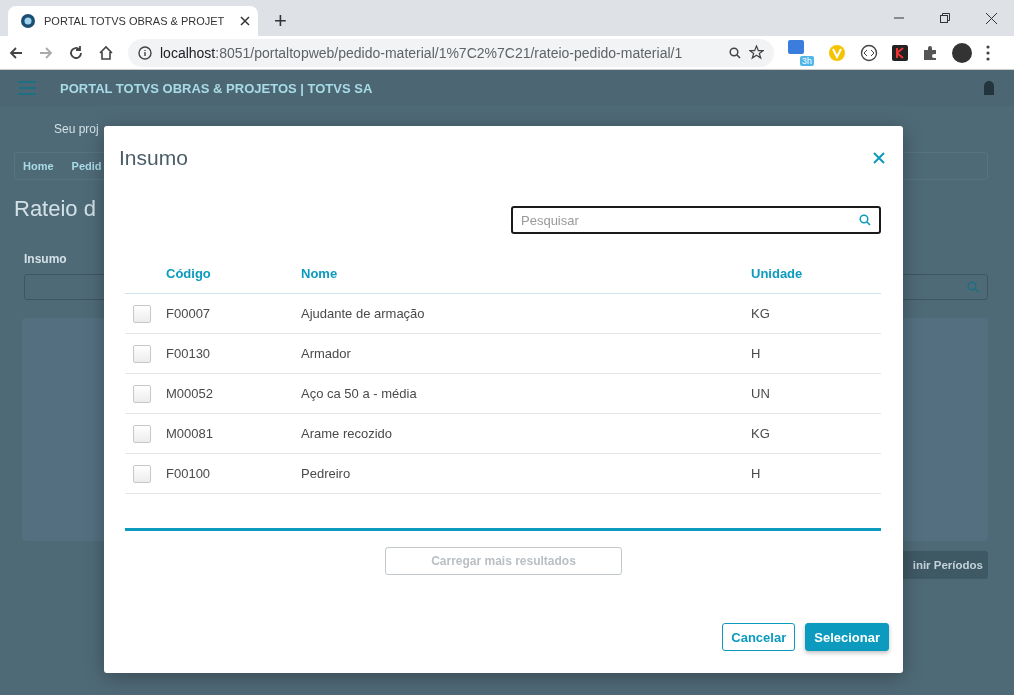  Describe the element at coordinates (233, 273) in the screenshot. I see `column-header: Código` at that location.